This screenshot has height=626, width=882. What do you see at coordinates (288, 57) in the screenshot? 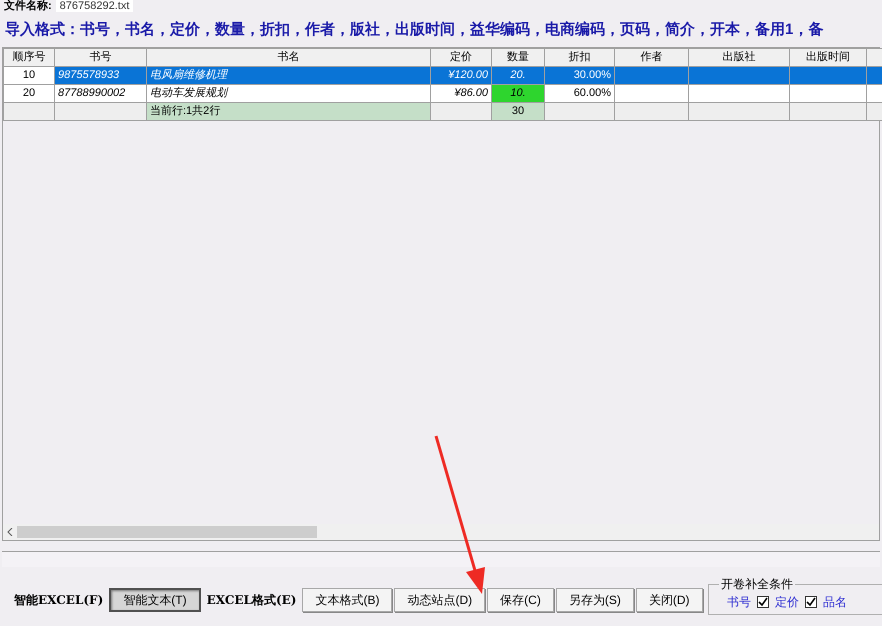
I see `column-header: 书名` at bounding box center [288, 57].